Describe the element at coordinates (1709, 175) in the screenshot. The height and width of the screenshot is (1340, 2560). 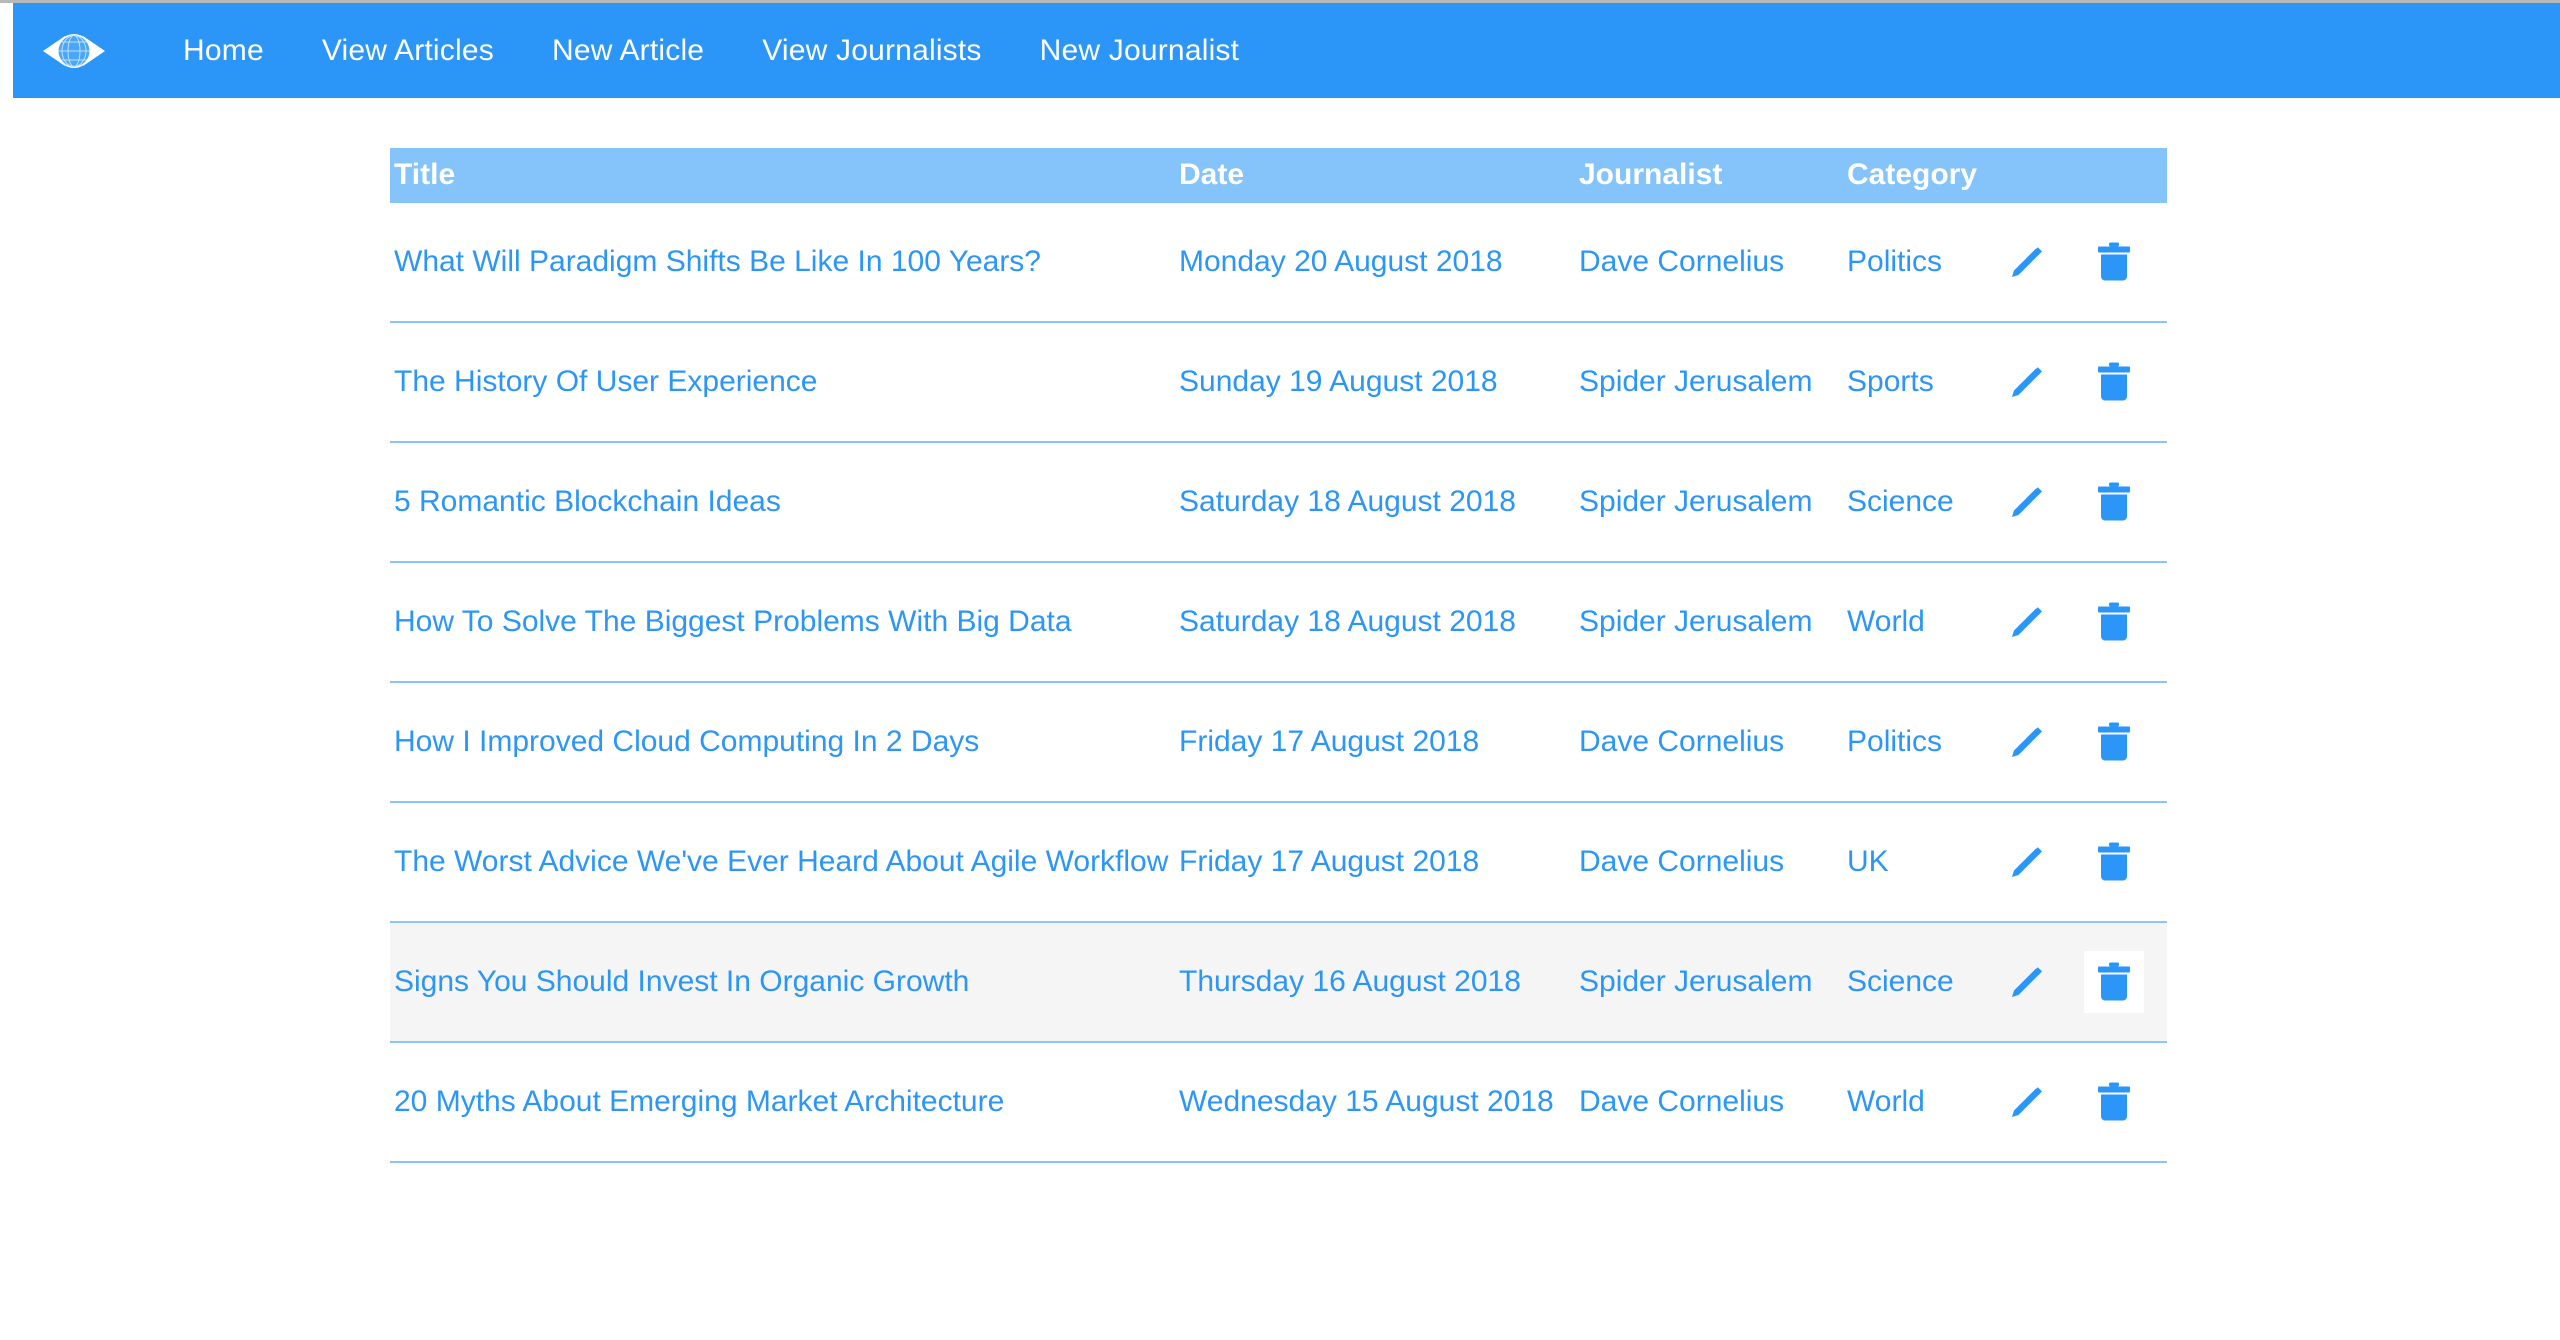
I see `column-header-journalist: Journalist` at that location.